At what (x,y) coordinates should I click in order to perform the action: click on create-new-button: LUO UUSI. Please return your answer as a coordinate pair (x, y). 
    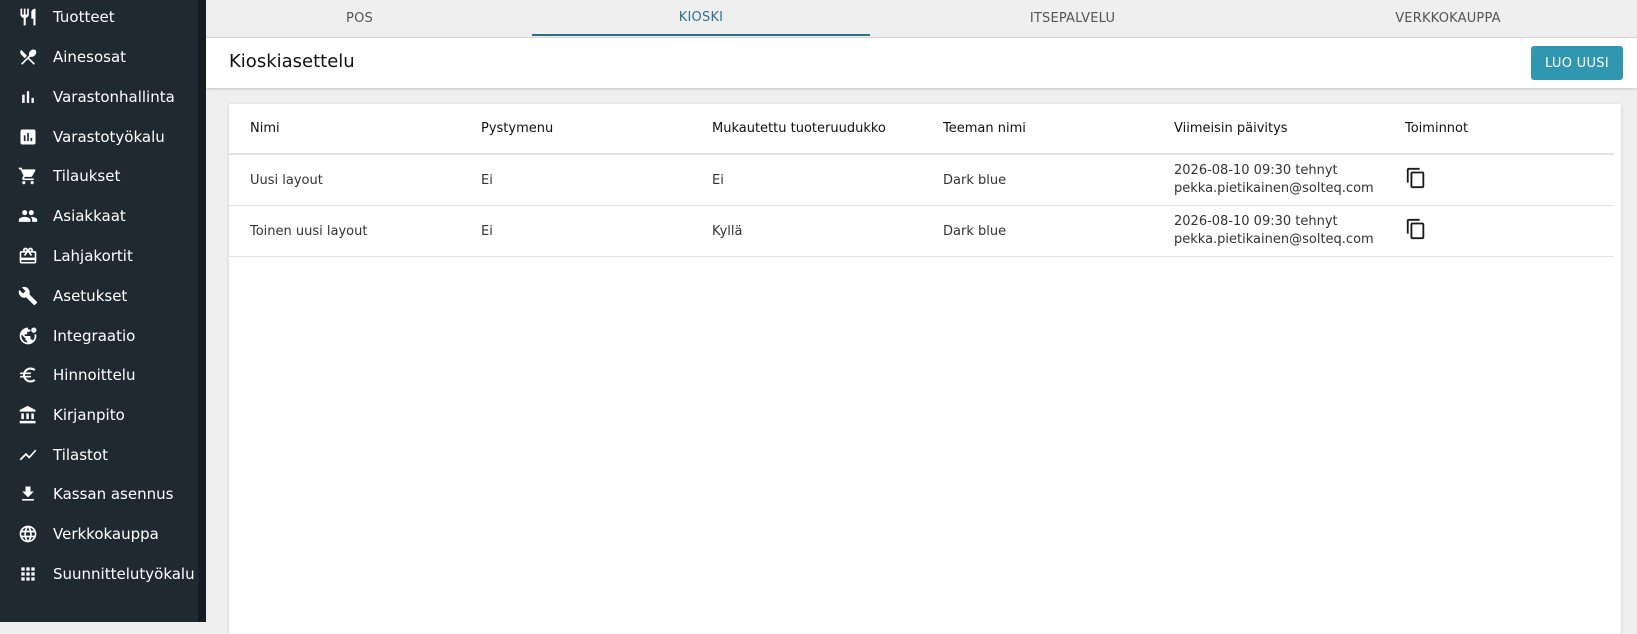
    Looking at the image, I should click on (1577, 63).